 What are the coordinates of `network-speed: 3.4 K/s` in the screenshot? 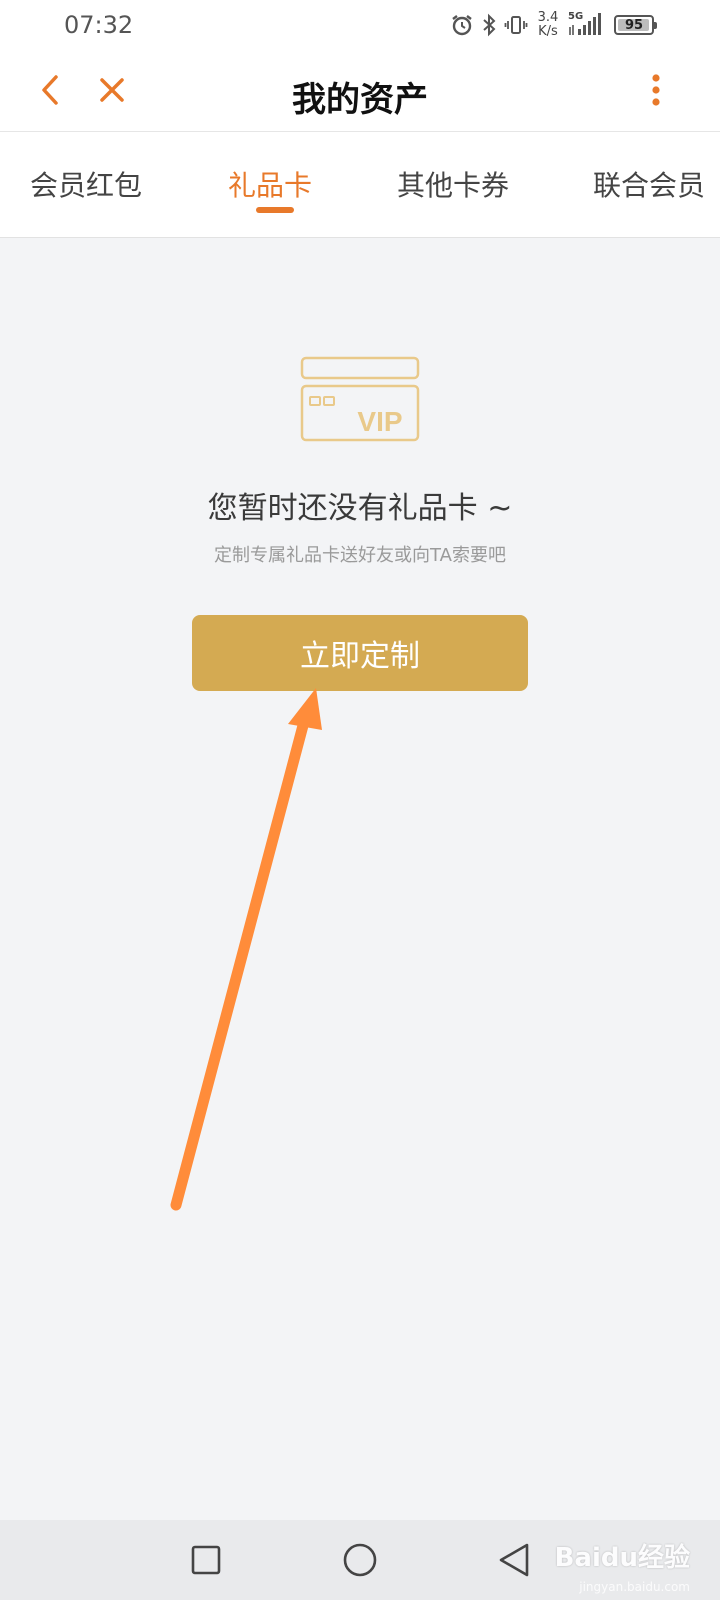 It's located at (548, 25).